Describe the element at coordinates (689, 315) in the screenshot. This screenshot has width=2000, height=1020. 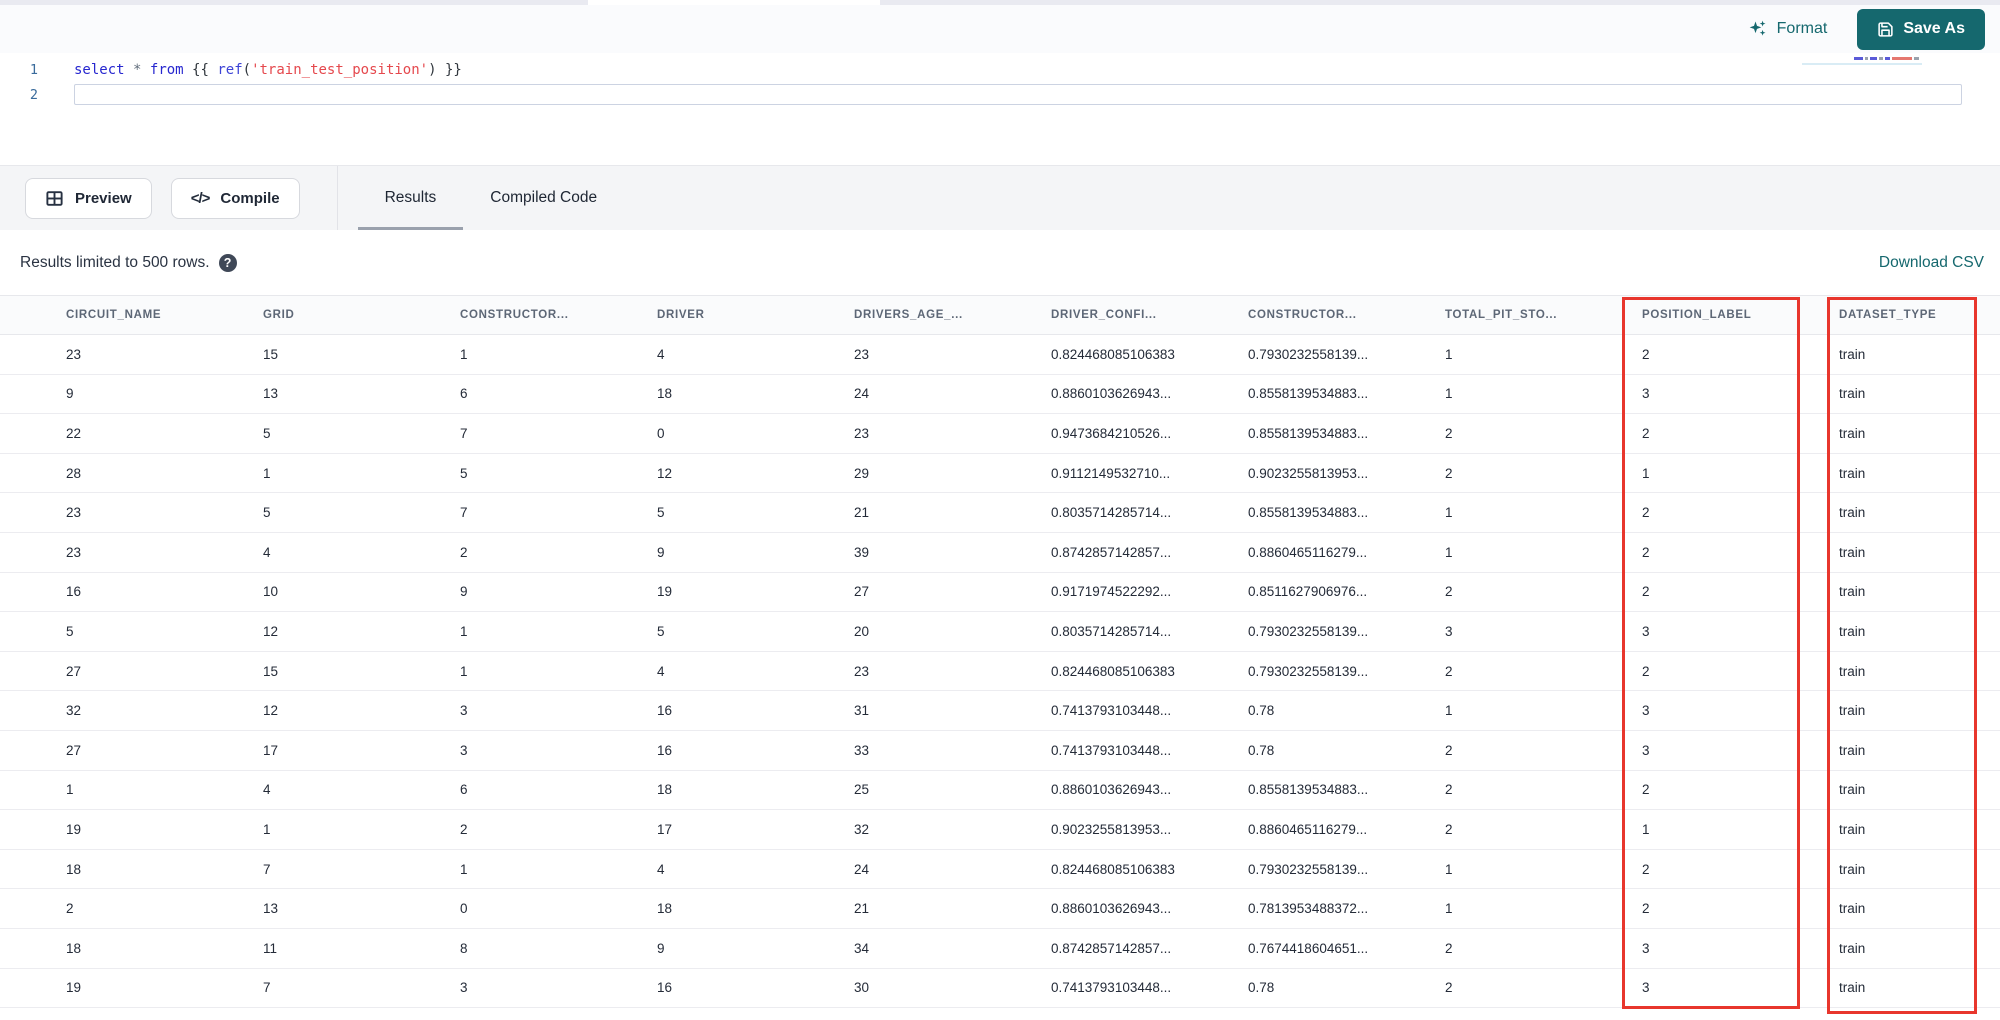
I see `column-header-driver: DRIVER` at that location.